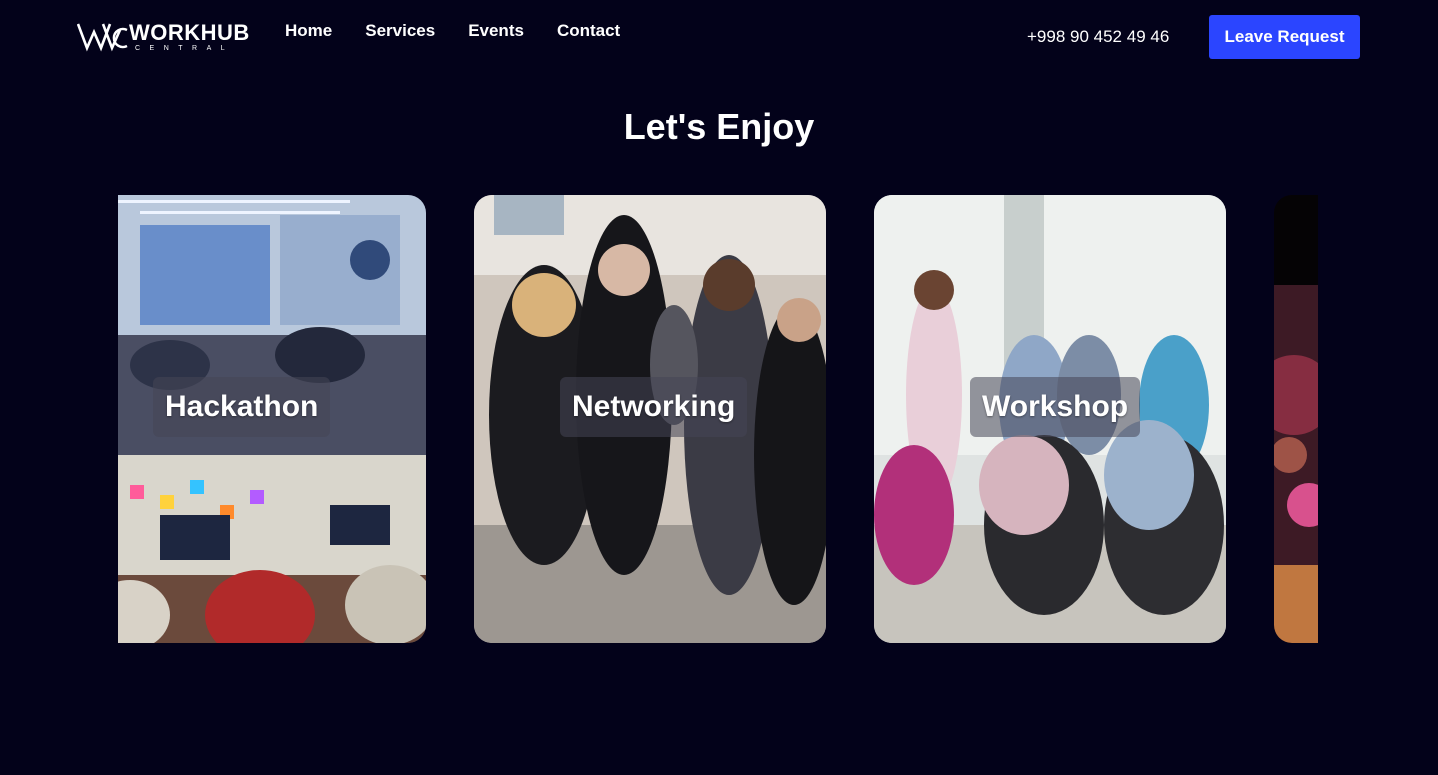  I want to click on event-card-label: Hackathon, so click(242, 407).